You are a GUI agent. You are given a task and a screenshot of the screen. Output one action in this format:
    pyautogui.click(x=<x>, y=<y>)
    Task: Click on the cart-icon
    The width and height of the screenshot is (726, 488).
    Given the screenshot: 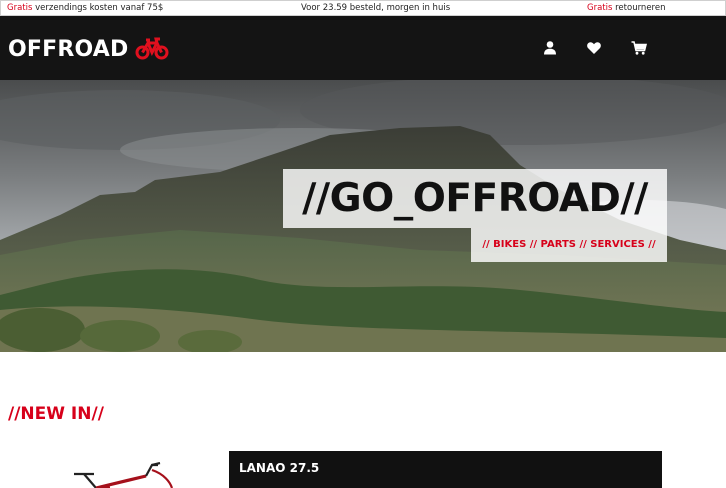 What is the action you would take?
    pyautogui.click(x=639, y=48)
    